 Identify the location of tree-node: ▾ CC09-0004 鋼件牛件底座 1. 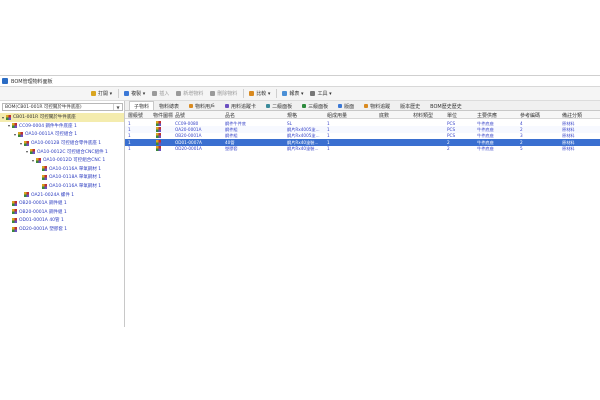
(62, 126).